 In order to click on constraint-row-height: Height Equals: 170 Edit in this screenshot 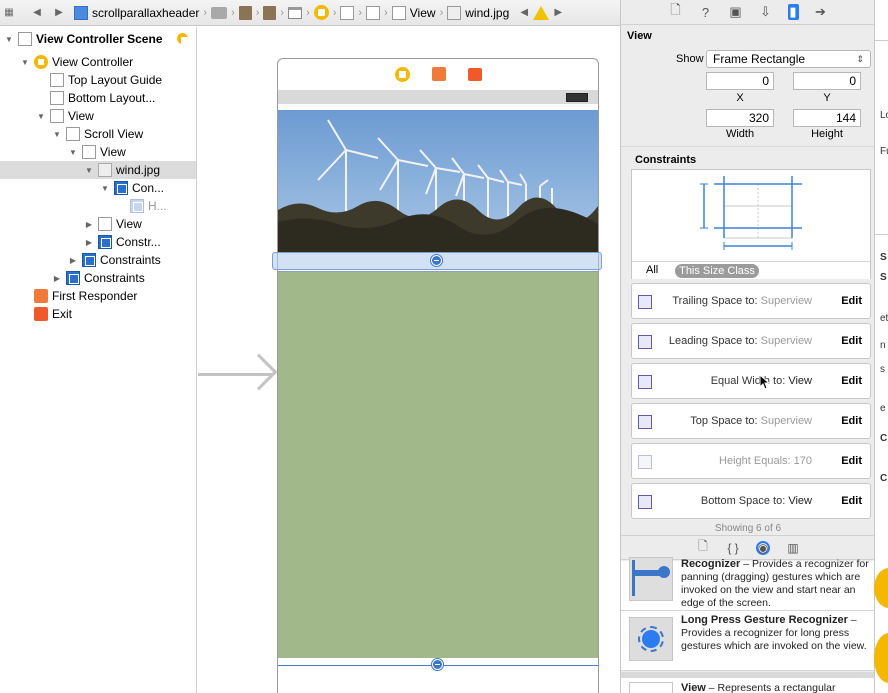, I will do `click(751, 461)`.